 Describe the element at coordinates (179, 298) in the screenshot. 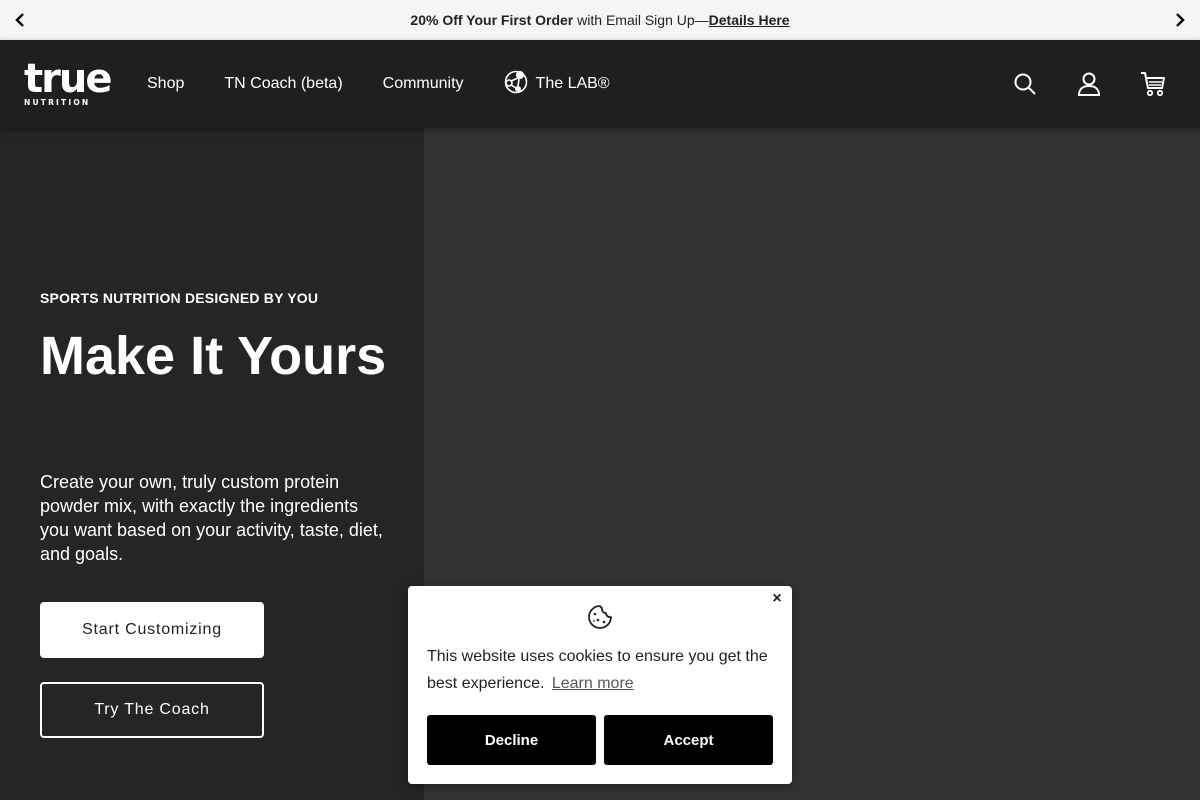

I see `hero-eyebrow: SPORTS NUTRITION DESIGNED BY YOU` at that location.